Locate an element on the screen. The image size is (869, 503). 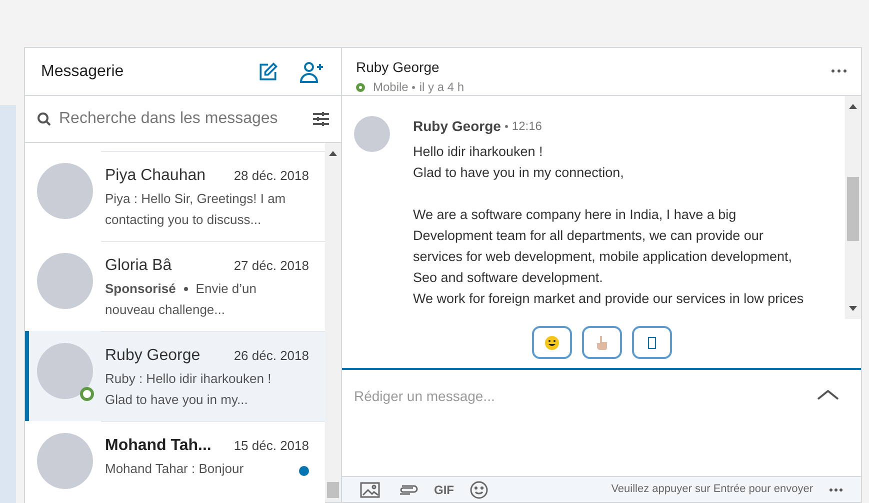
device-label: Mobile is located at coordinates (390, 87).